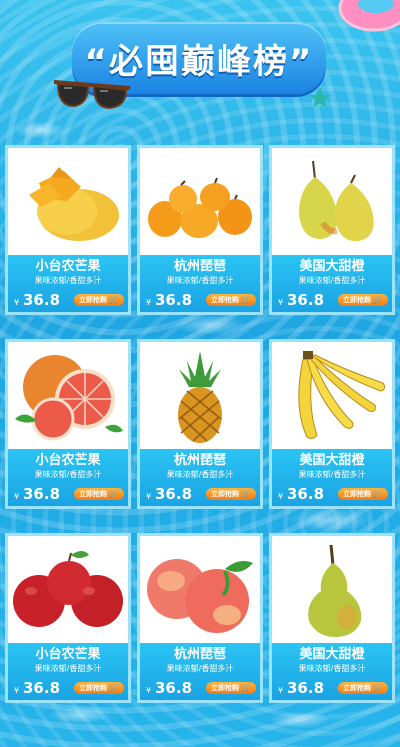  I want to click on pineapple-icon, so click(200, 396).